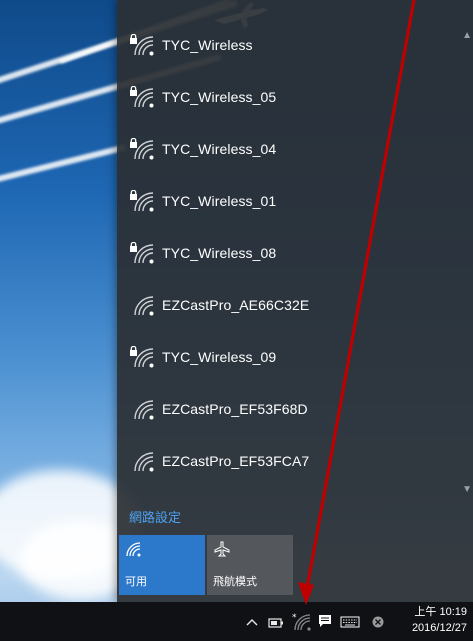  What do you see at coordinates (469, 255) in the screenshot?
I see `scrollbar` at bounding box center [469, 255].